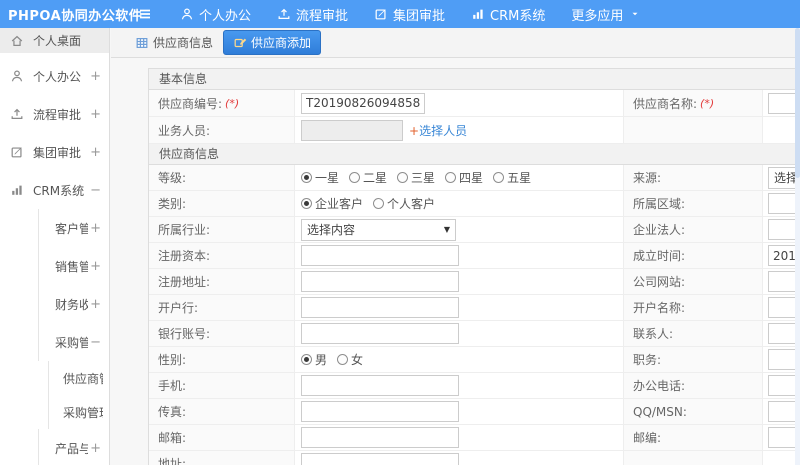  What do you see at coordinates (409, 14) in the screenshot?
I see `topnav-item: 集团审批` at bounding box center [409, 14].